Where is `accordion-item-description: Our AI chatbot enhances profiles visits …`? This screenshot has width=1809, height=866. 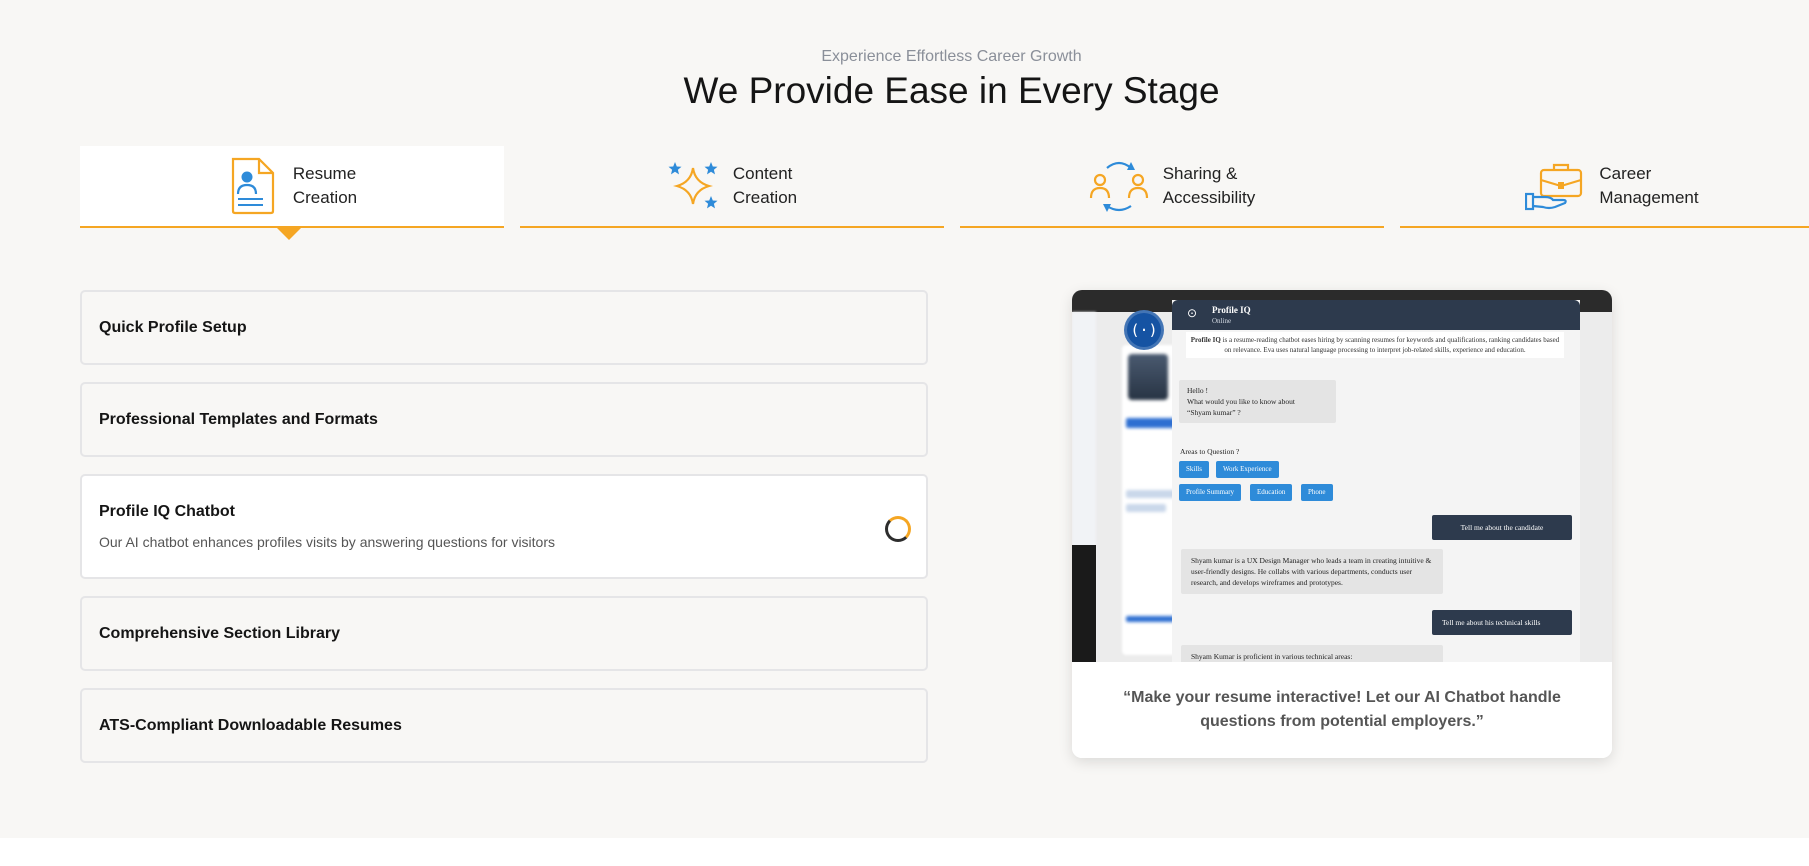 accordion-item-description: Our AI chatbot enhances profiles visits … is located at coordinates (327, 542).